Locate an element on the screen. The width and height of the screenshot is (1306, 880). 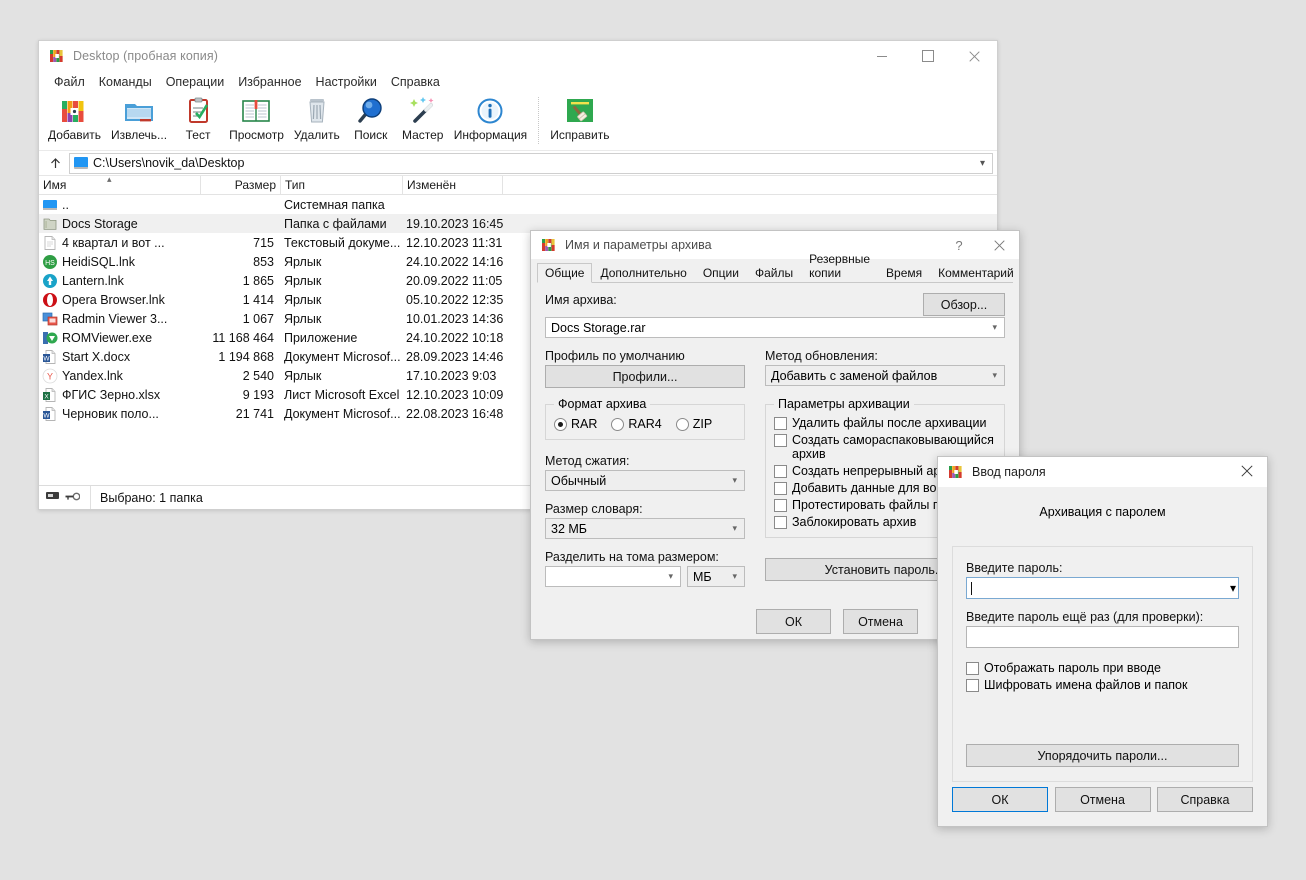
encrypt-filenames-label: Шифровать имена файлов и папок is located at coordinates (1086, 685).